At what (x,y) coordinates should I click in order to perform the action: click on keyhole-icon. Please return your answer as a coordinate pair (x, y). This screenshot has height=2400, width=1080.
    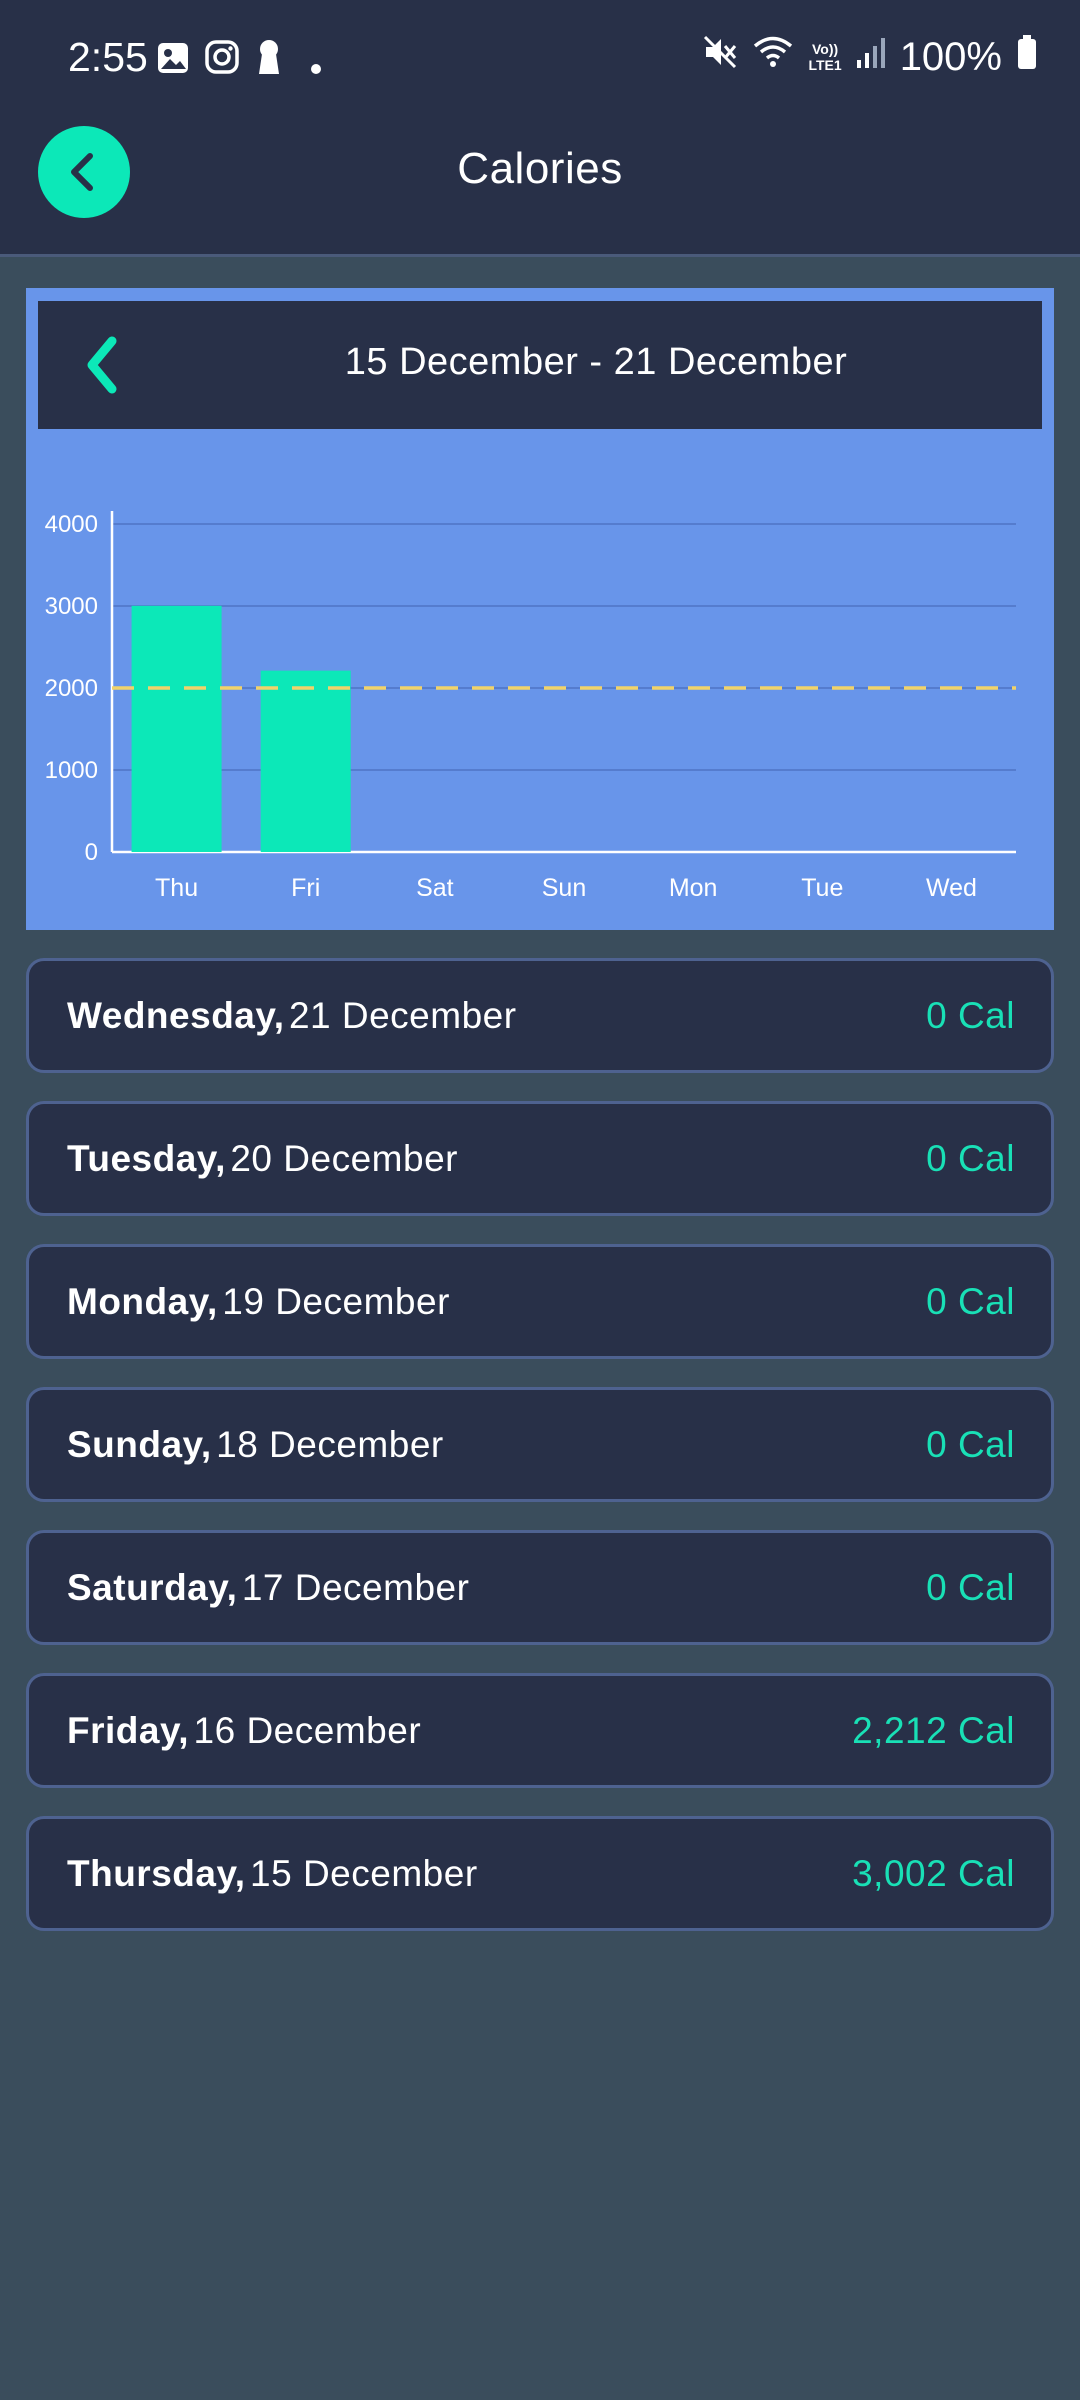
    Looking at the image, I should click on (269, 62).